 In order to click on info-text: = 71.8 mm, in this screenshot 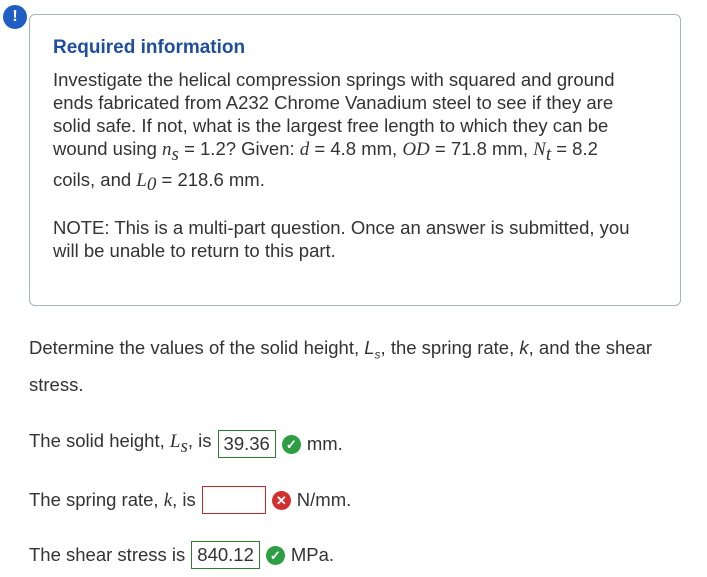, I will do `click(481, 148)`.